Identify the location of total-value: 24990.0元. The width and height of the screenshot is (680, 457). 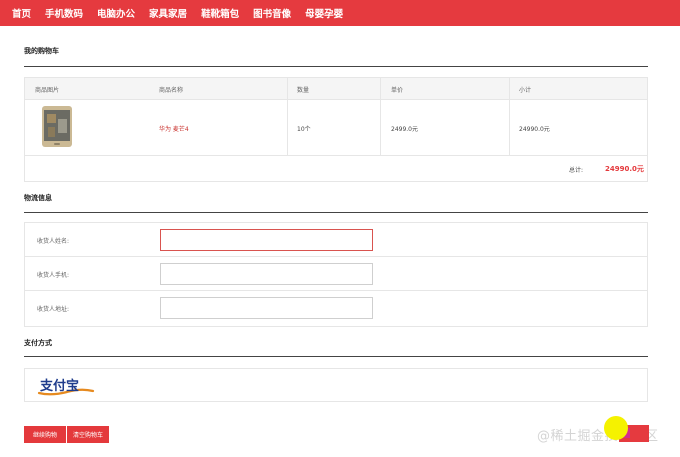
(624, 169).